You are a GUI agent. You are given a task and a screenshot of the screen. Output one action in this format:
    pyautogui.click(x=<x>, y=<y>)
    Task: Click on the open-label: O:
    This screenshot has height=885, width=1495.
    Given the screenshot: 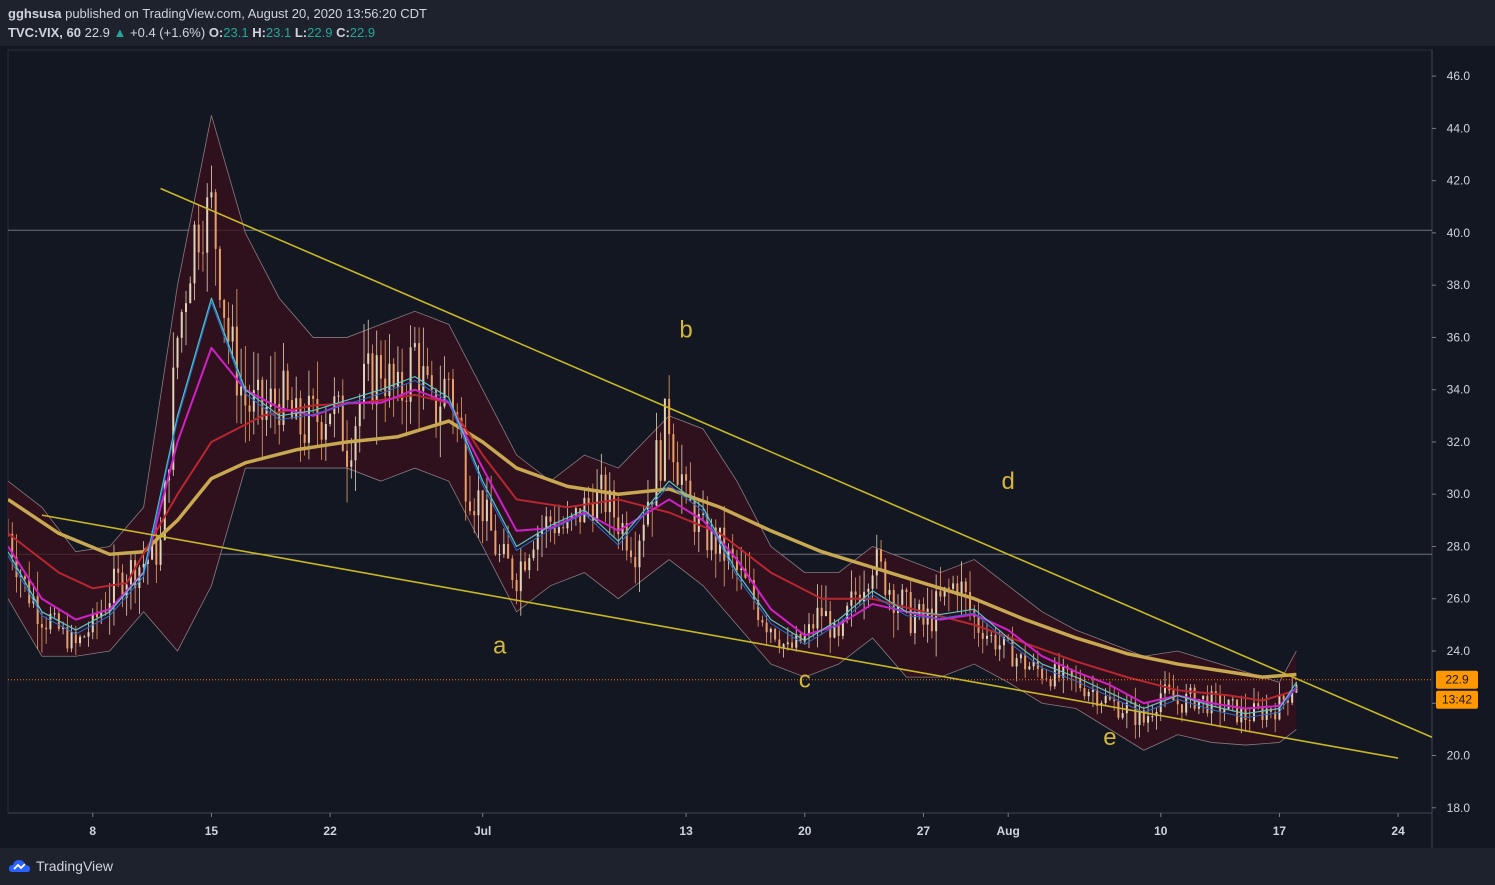 What is the action you would take?
    pyautogui.click(x=216, y=32)
    